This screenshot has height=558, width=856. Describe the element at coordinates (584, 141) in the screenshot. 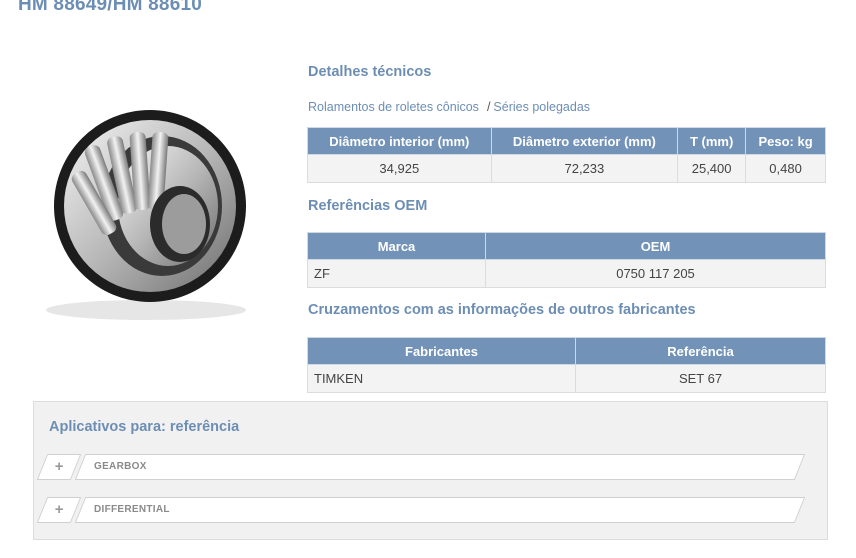

I see `column-header: Diâmetro exterior (mm)` at that location.